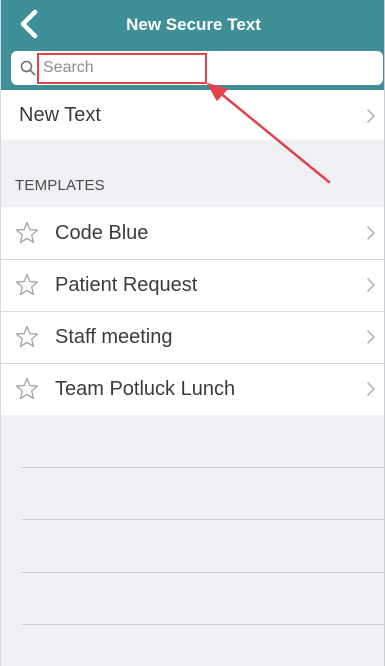  What do you see at coordinates (60, 185) in the screenshot?
I see `templates-section-header: TEMPLATES` at bounding box center [60, 185].